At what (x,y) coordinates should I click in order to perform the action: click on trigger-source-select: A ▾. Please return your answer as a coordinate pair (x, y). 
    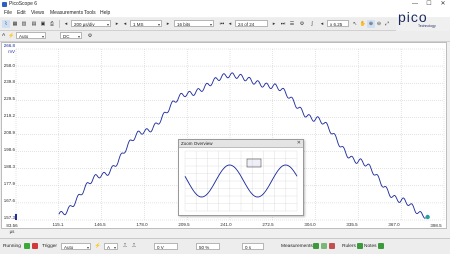
    Looking at the image, I should click on (111, 246).